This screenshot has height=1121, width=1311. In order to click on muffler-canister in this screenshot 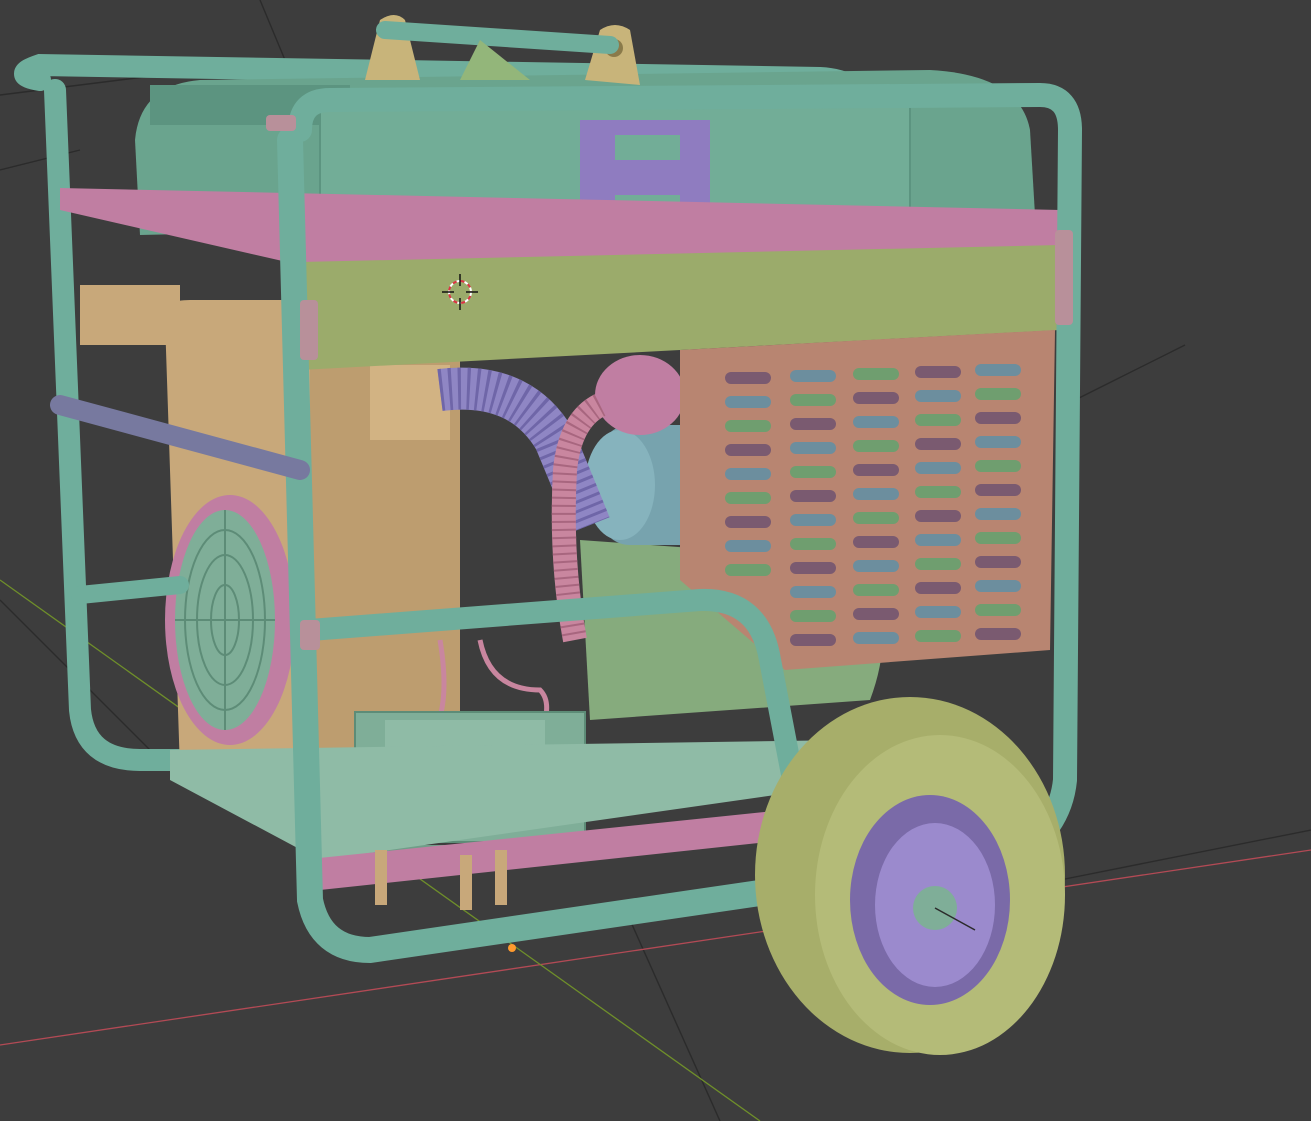, I will do `click(640, 395)`.